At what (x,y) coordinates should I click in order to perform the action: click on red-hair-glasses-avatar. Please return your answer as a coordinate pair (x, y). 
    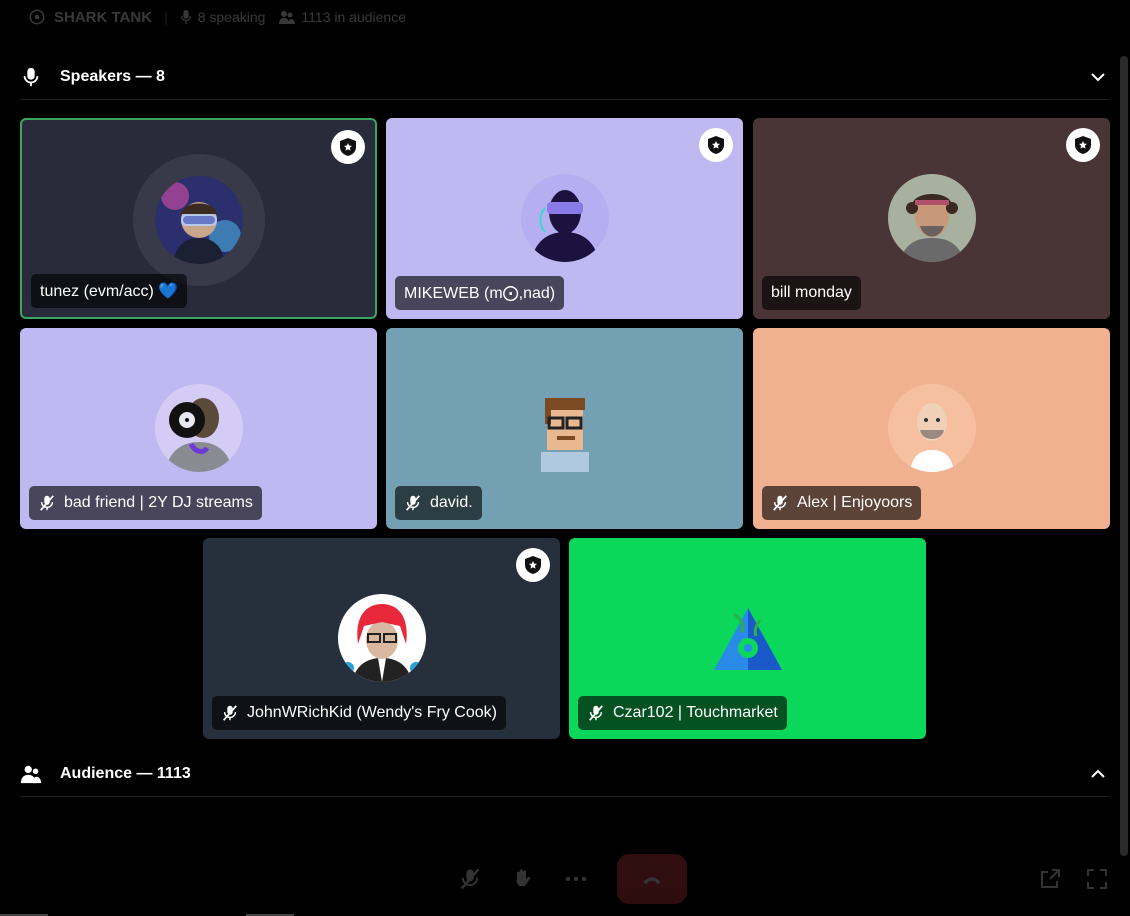
    Looking at the image, I should click on (381, 638).